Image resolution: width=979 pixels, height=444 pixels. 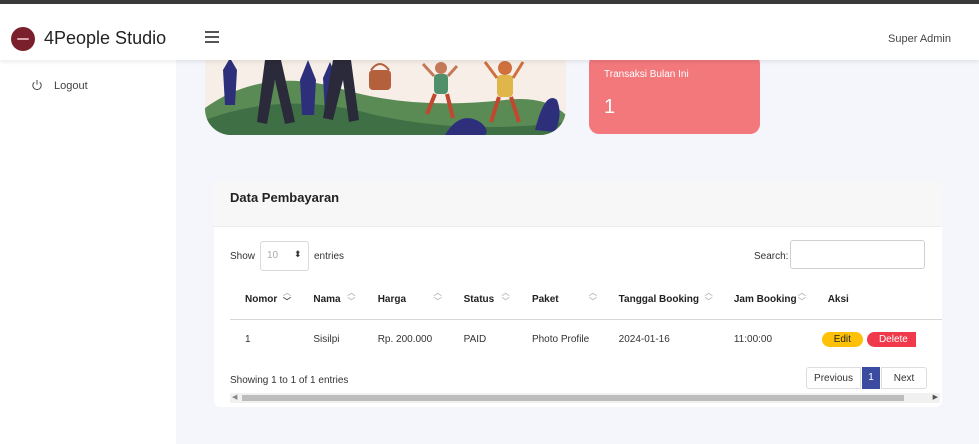 I want to click on page-length-select: 10 ⬍, so click(x=284, y=256).